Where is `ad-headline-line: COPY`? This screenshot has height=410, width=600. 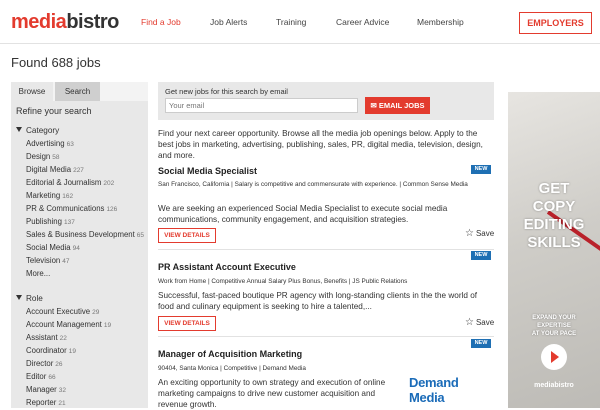
ad-headline-line: COPY is located at coordinates (554, 206).